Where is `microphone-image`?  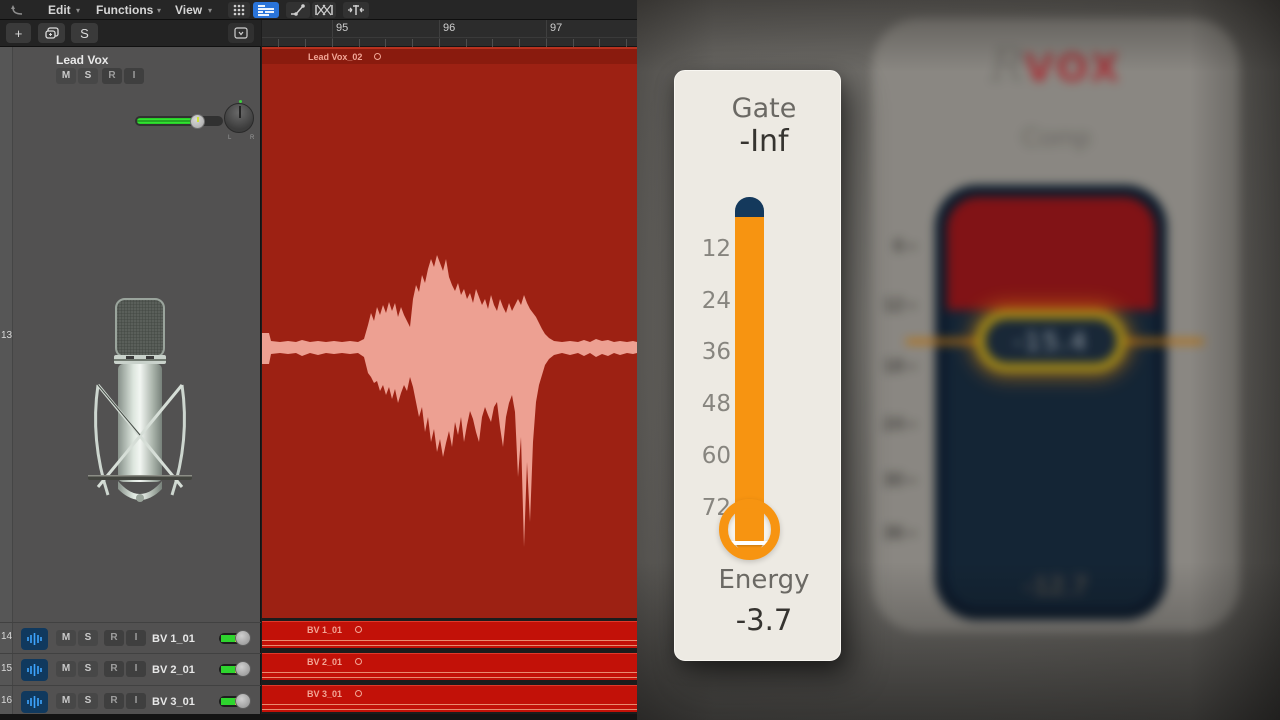 microphone-image is located at coordinates (140, 400).